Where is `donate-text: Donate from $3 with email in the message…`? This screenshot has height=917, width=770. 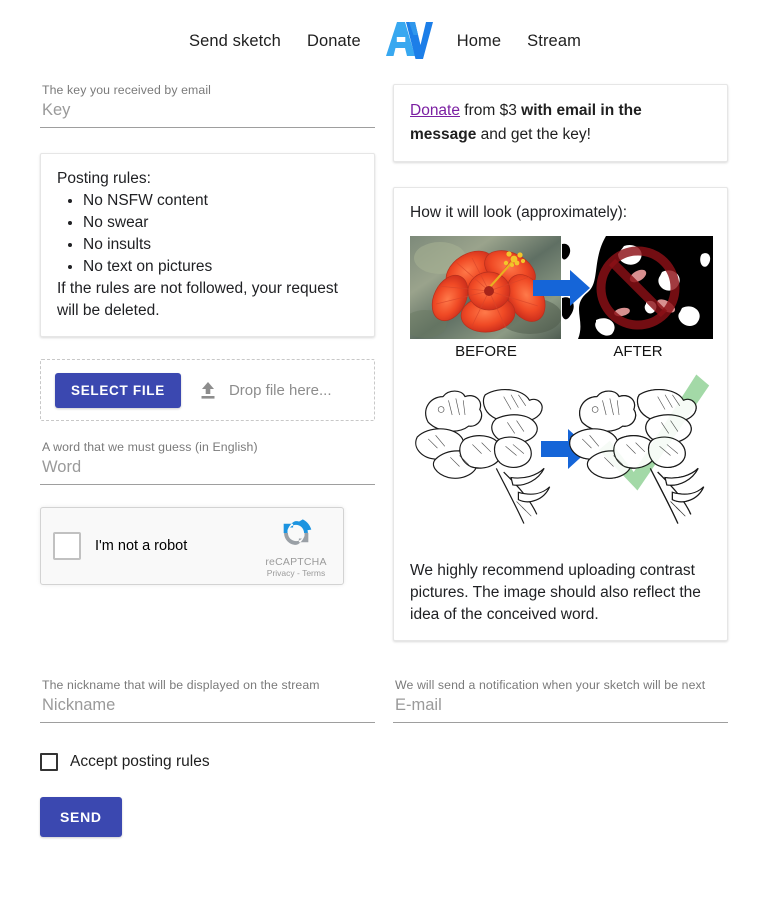 donate-text: Donate from $3 with email in the message… is located at coordinates (560, 123).